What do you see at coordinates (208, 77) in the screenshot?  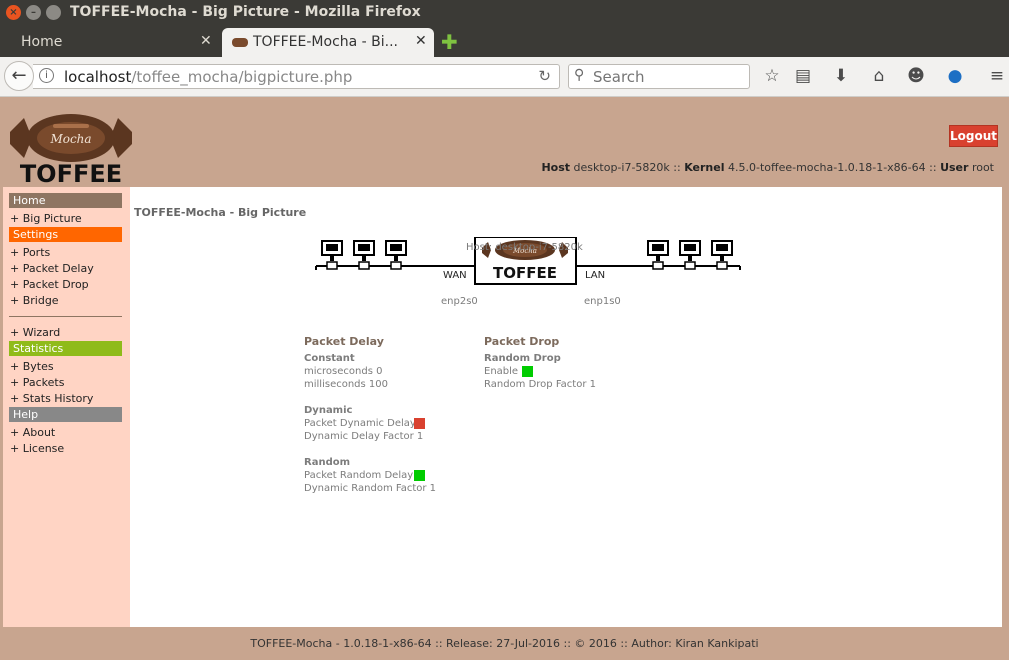 I see `url-text: localhost/toffee_mocha/bigpicture.php` at bounding box center [208, 77].